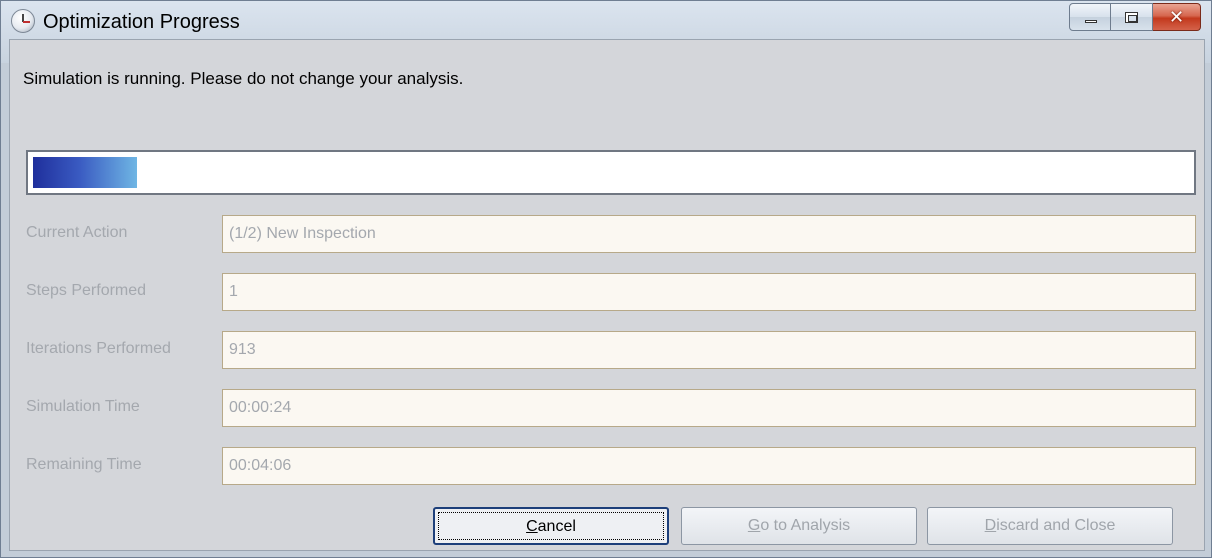  What do you see at coordinates (805, 525) in the screenshot?
I see `go-to-analysis-label: o to Analysis` at bounding box center [805, 525].